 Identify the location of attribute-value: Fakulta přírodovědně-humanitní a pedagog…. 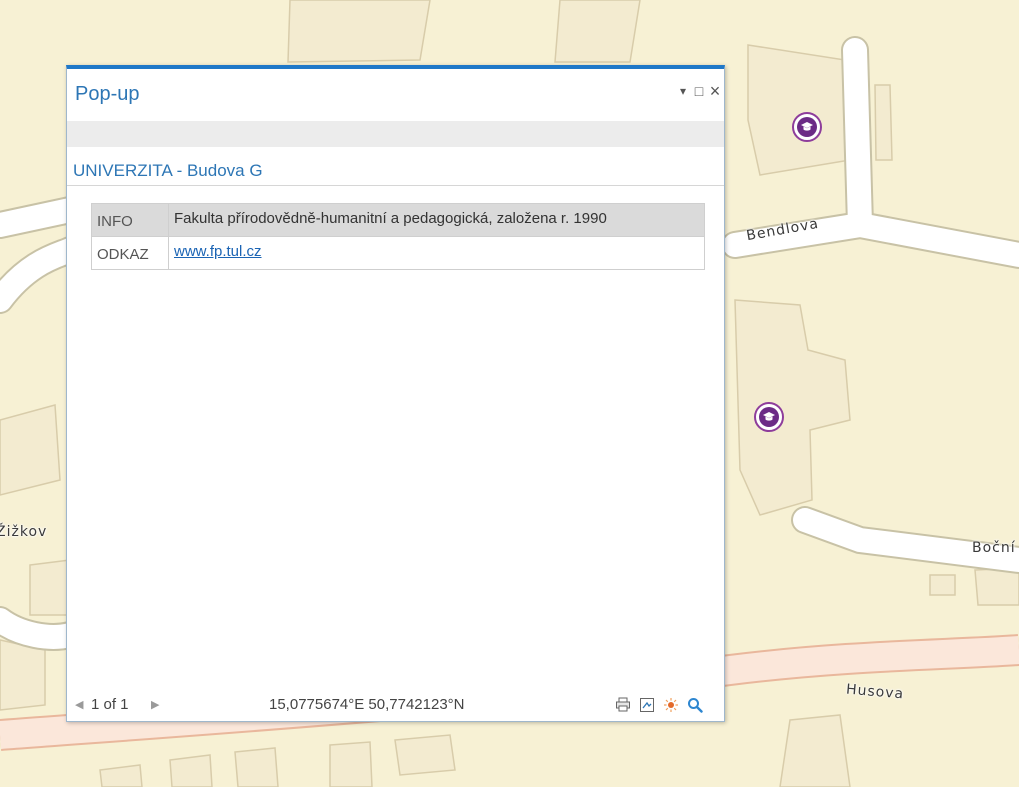
(436, 220).